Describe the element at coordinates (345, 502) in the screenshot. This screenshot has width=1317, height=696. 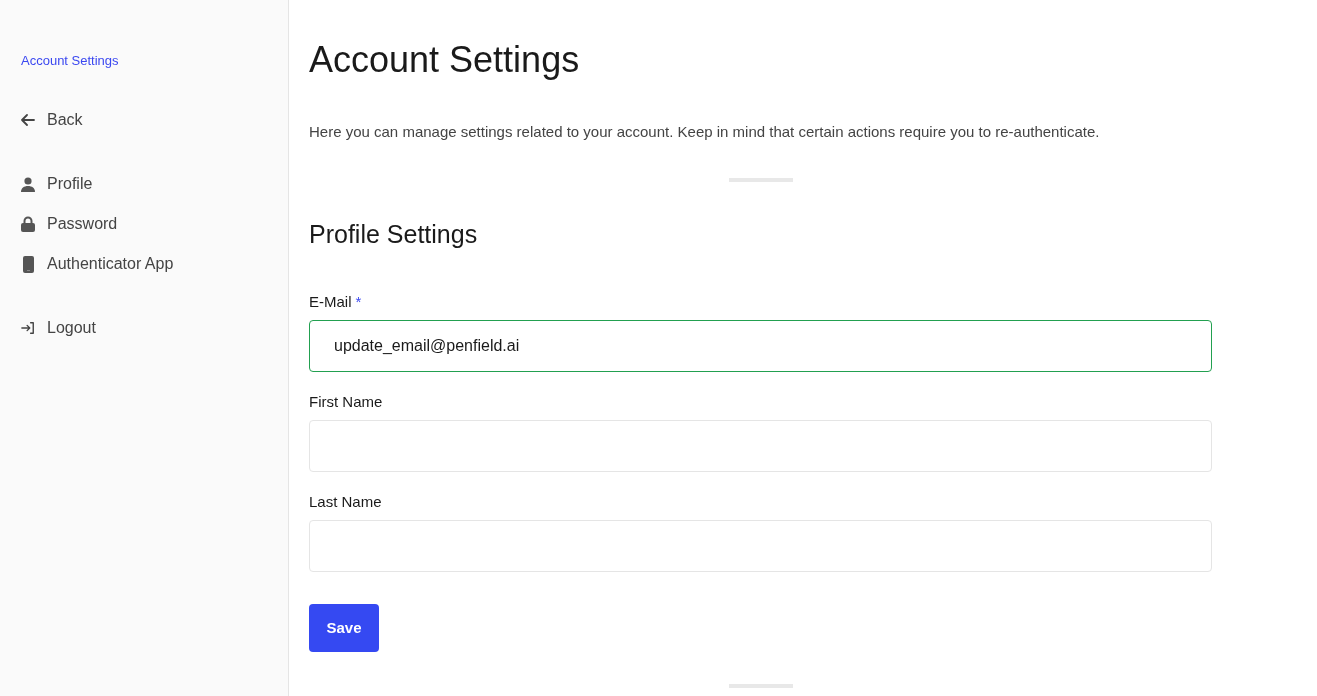
I see `field-label: Last Name` at that location.